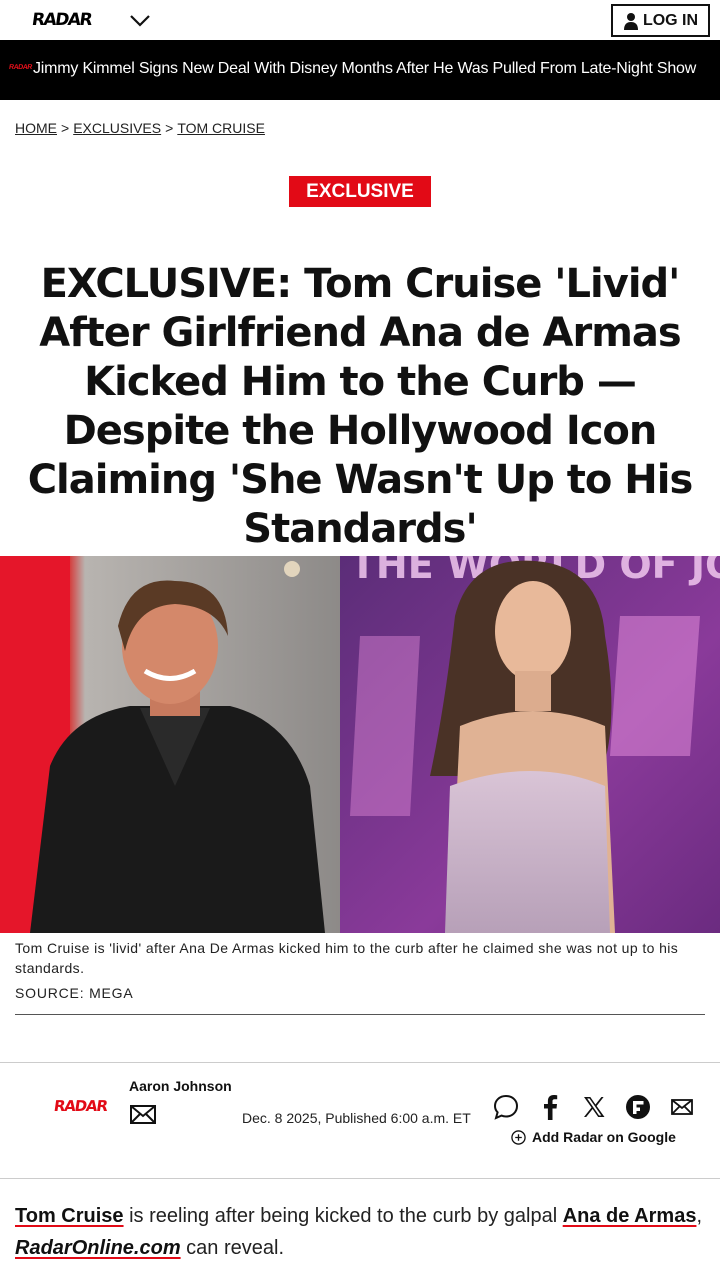 The image size is (720, 1280). I want to click on body-text-segment: can reveal., so click(232, 1248).